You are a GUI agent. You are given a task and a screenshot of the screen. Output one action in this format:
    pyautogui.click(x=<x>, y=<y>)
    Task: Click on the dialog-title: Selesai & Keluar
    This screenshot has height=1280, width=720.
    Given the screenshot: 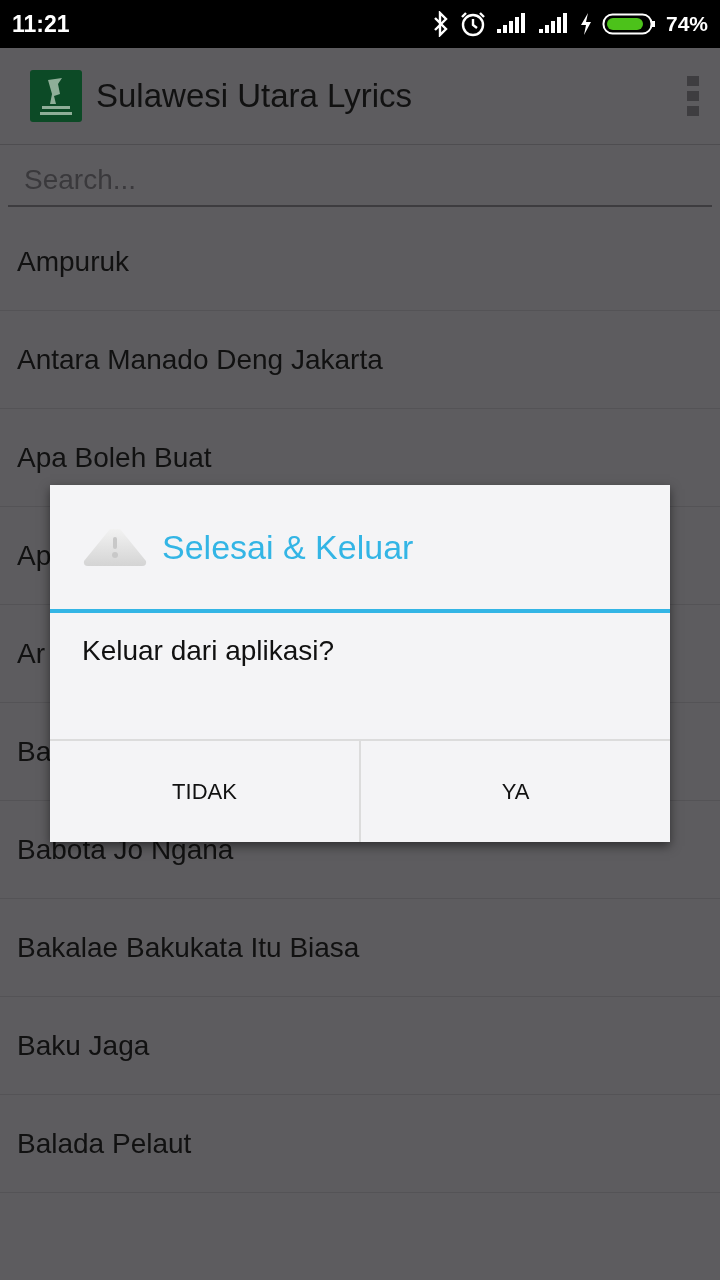 What is the action you would take?
    pyautogui.click(x=288, y=547)
    